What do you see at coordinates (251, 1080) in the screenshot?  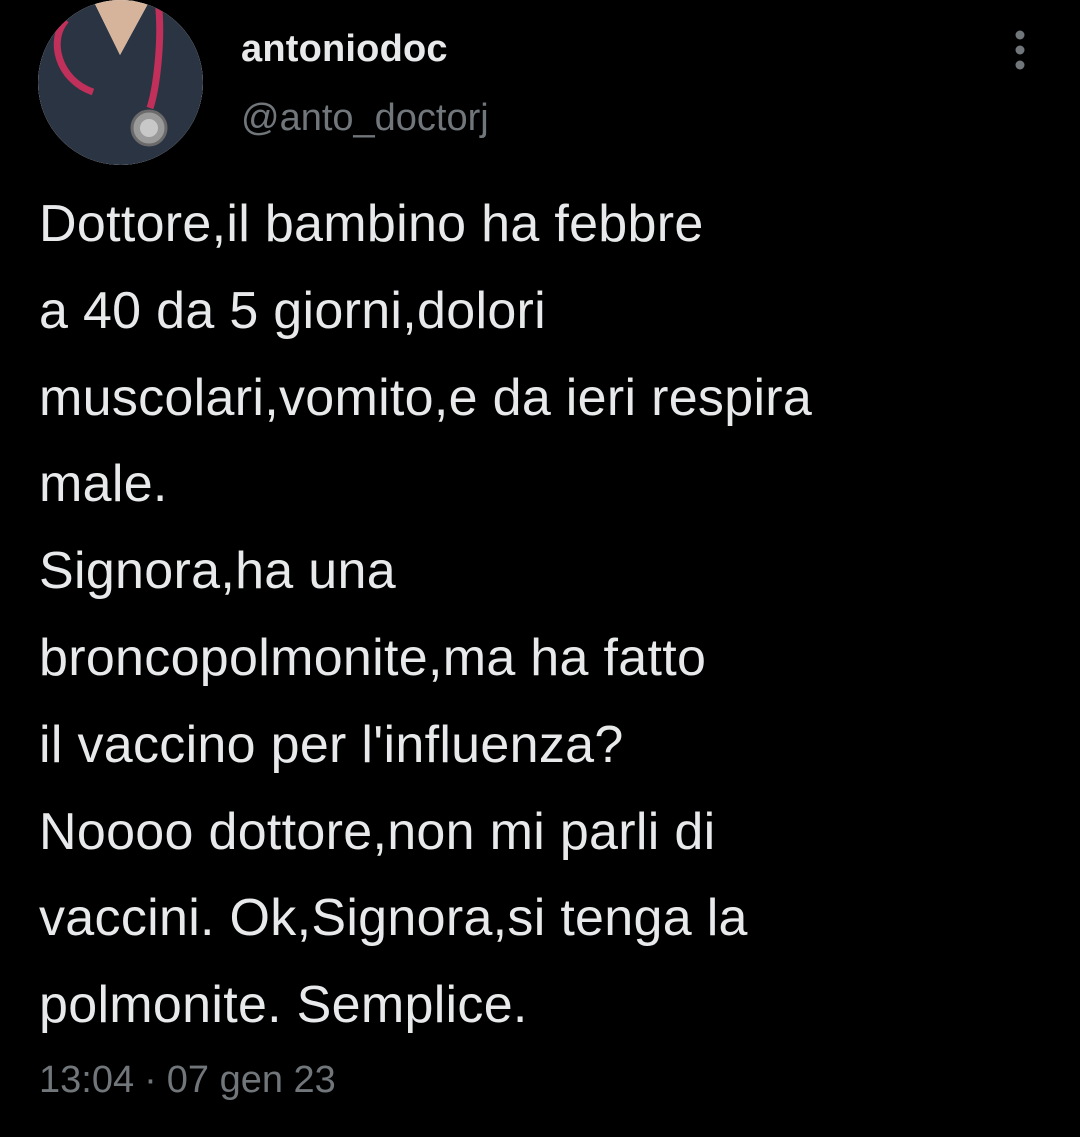 I see `tweet-date: 07 gen 23` at bounding box center [251, 1080].